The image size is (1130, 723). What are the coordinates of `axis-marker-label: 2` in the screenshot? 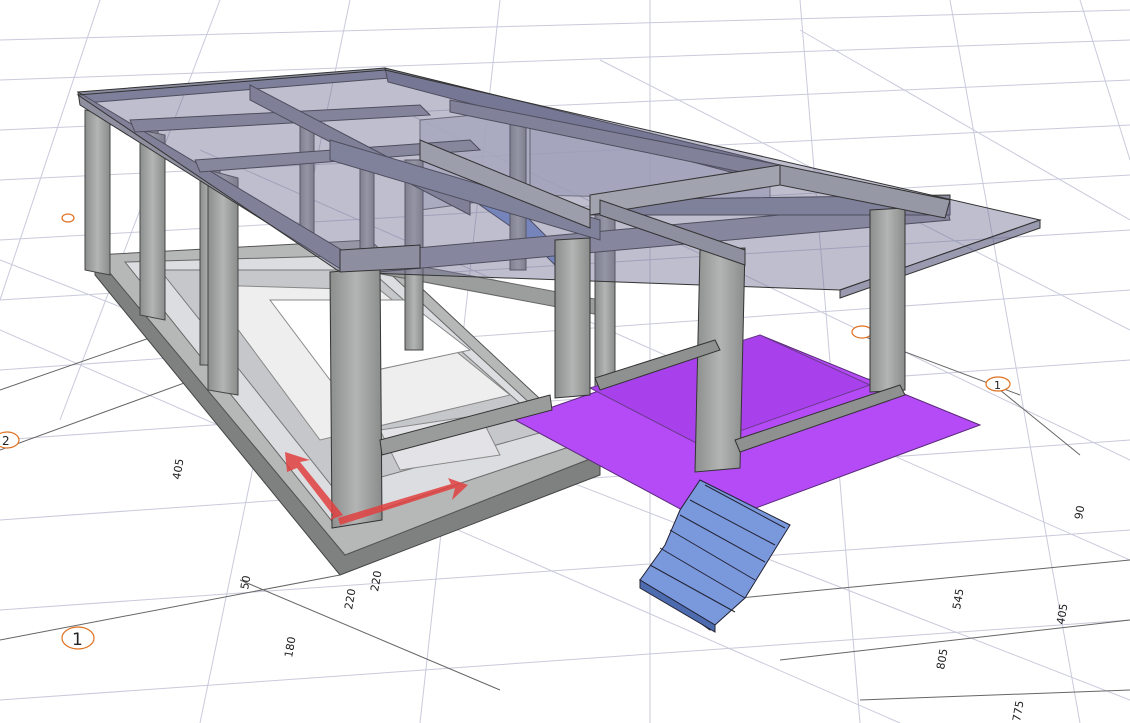 It's located at (6, 441).